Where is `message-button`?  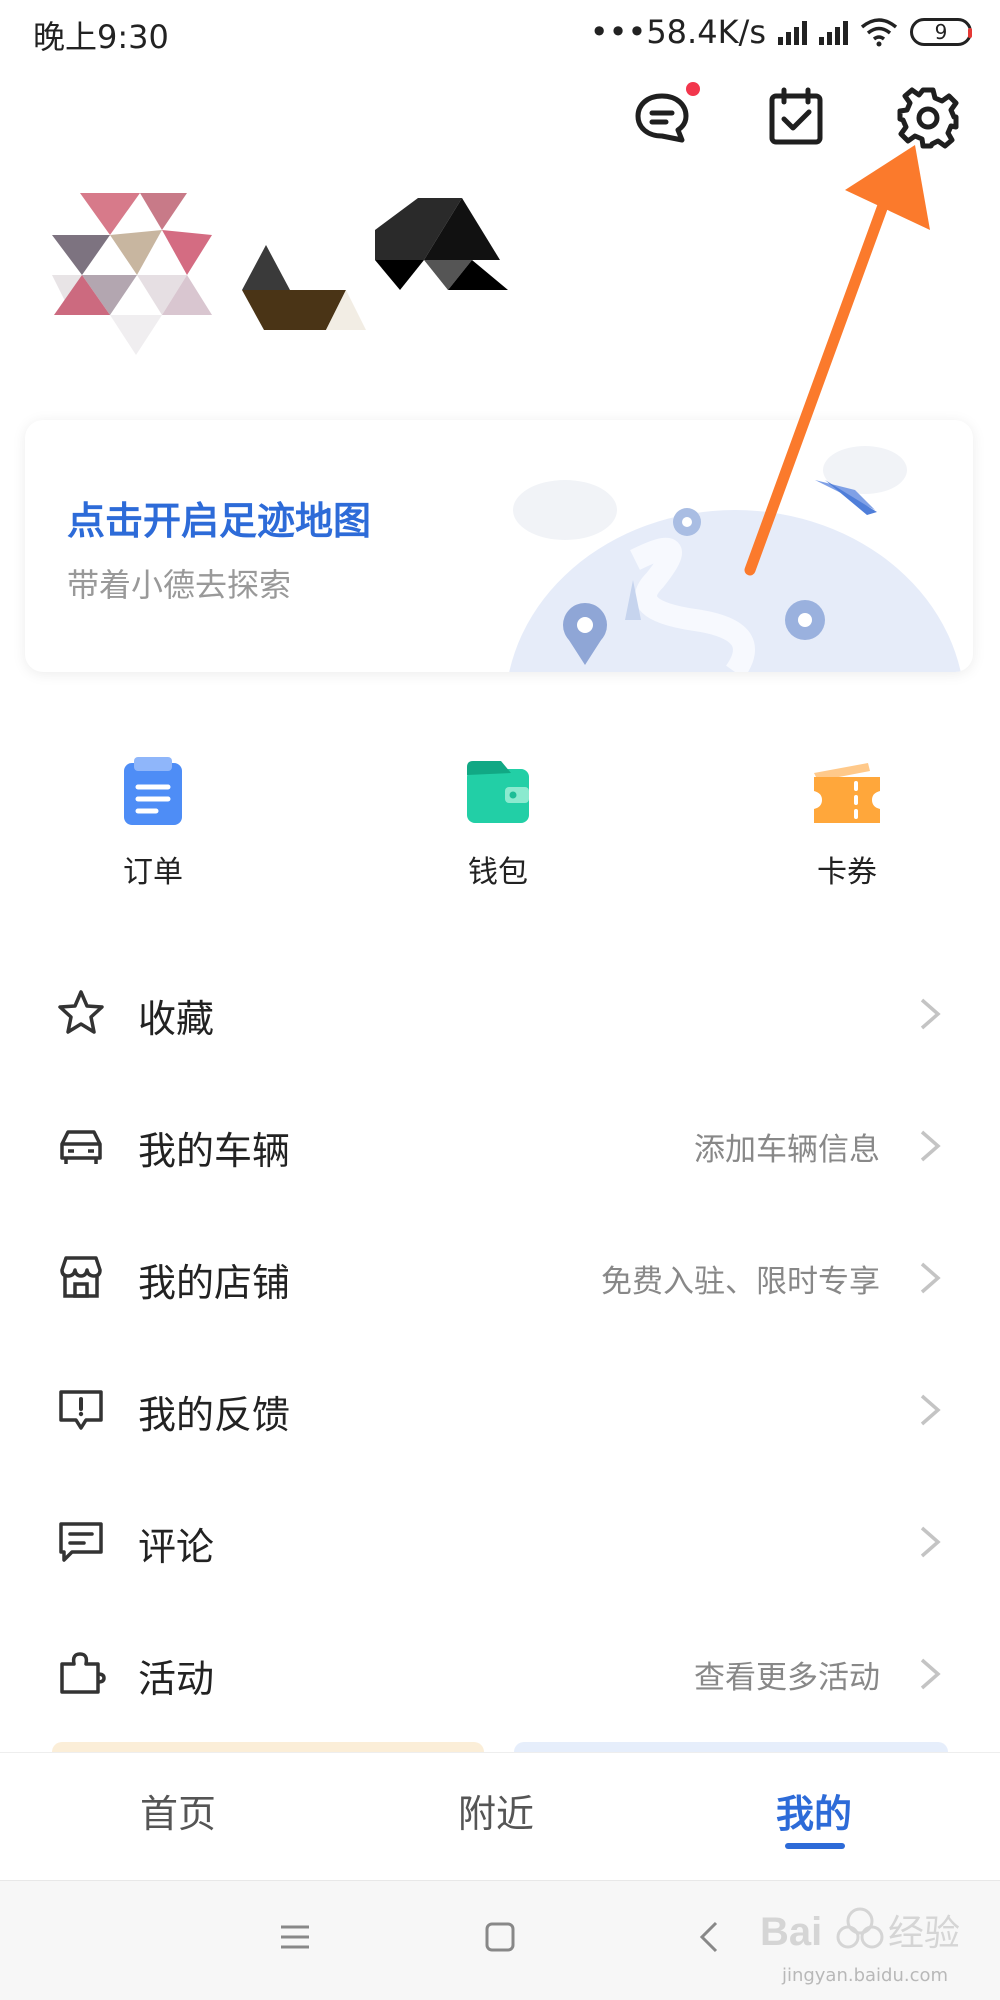 message-button is located at coordinates (665, 116).